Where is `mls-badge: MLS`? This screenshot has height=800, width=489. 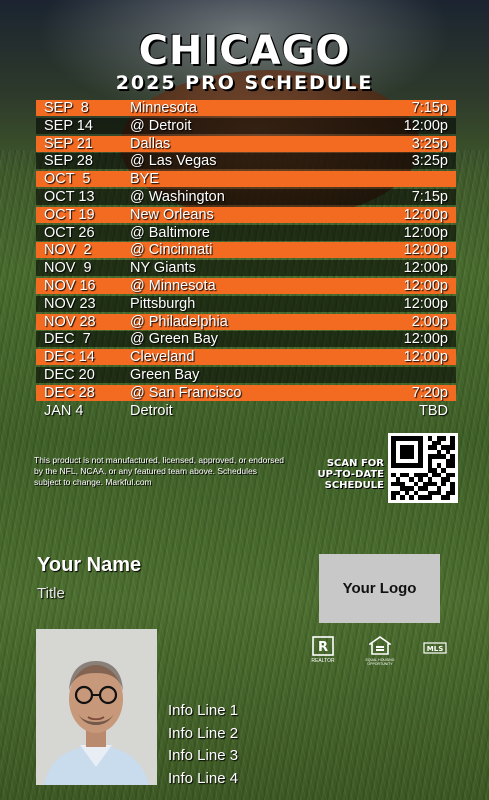
mls-badge: MLS is located at coordinates (435, 649).